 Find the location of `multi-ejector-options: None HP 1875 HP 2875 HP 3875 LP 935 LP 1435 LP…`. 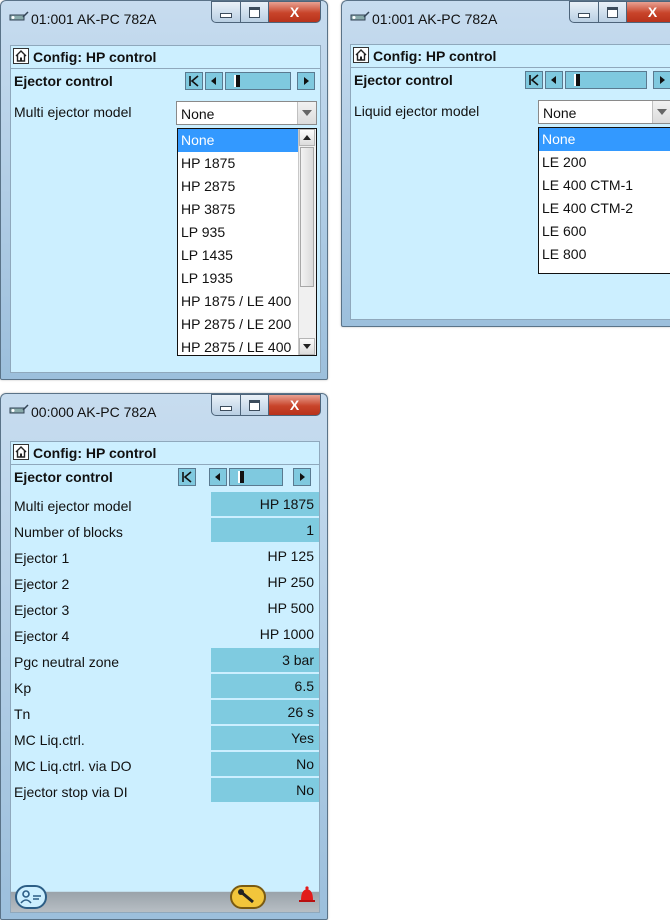

multi-ejector-options: None HP 1875 HP 2875 HP 3875 LP 935 LP 1435 LP… is located at coordinates (247, 242).